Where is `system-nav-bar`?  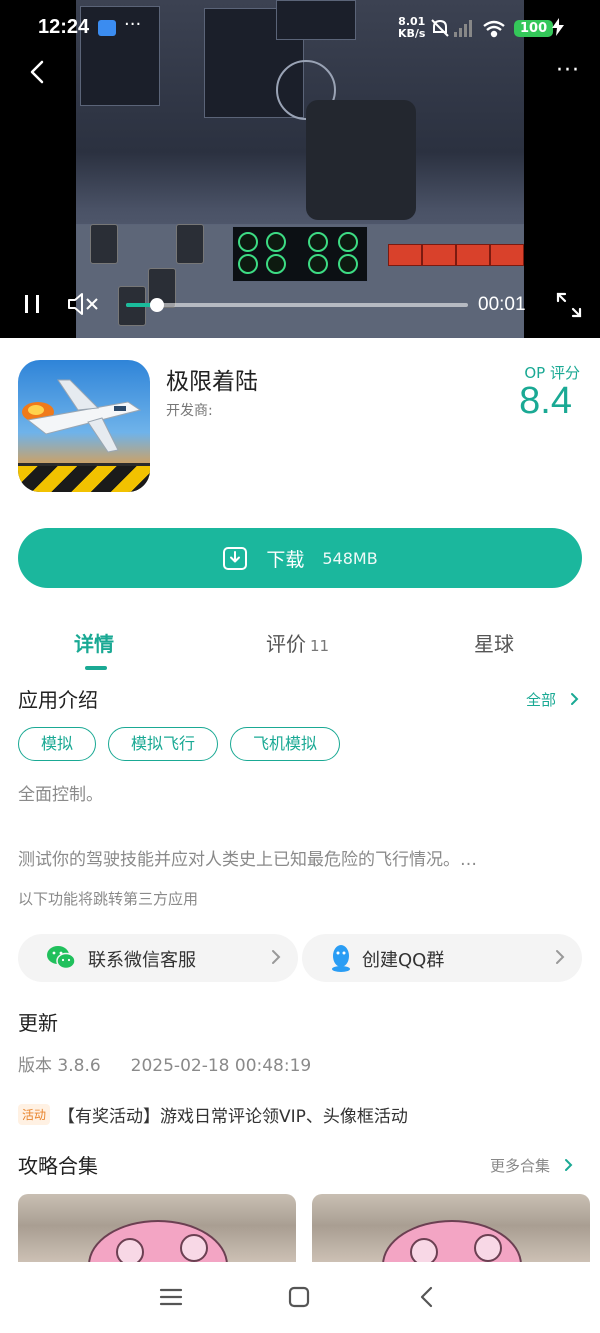 system-nav-bar is located at coordinates (300, 1297).